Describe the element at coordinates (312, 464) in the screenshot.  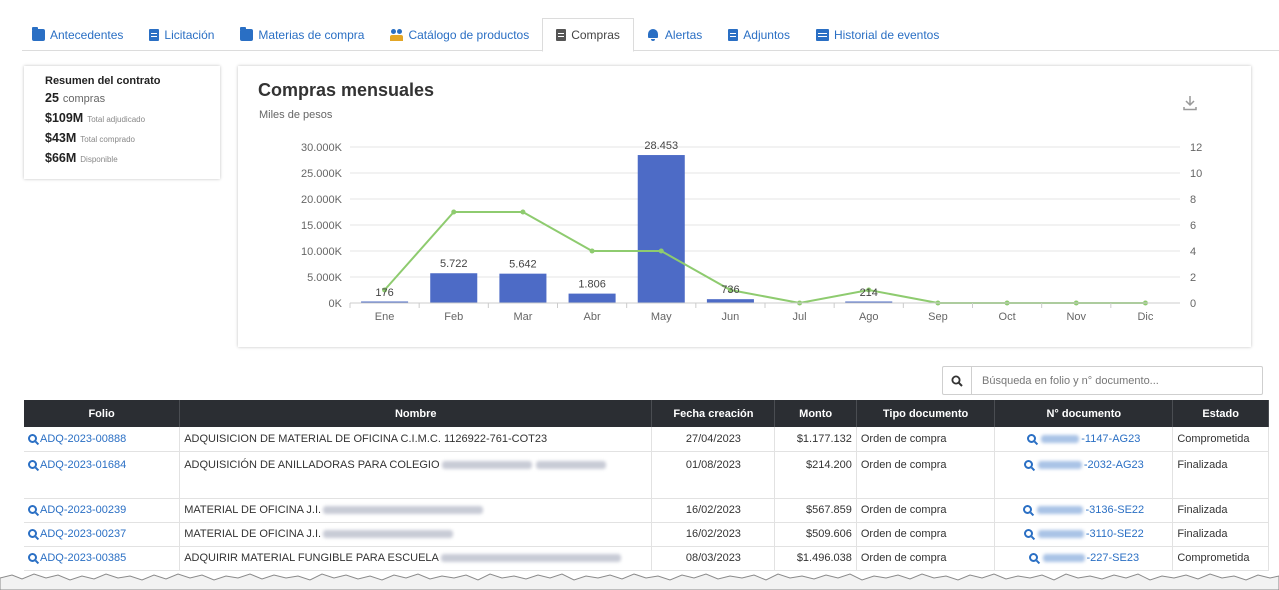
I see `nombre-text: ADQUISICIÓN DE ANILLADORAS PARA COLEGIO` at that location.